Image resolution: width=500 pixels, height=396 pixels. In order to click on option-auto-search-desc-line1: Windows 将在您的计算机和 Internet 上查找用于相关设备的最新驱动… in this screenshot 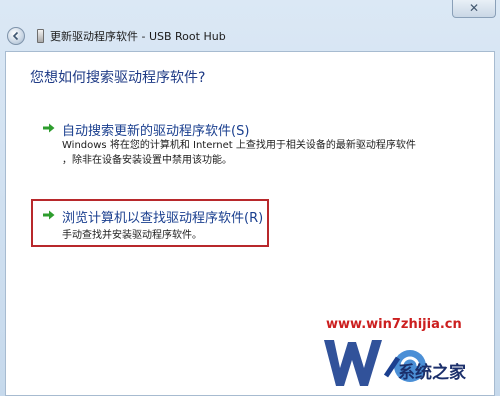, I will do `click(239, 145)`.